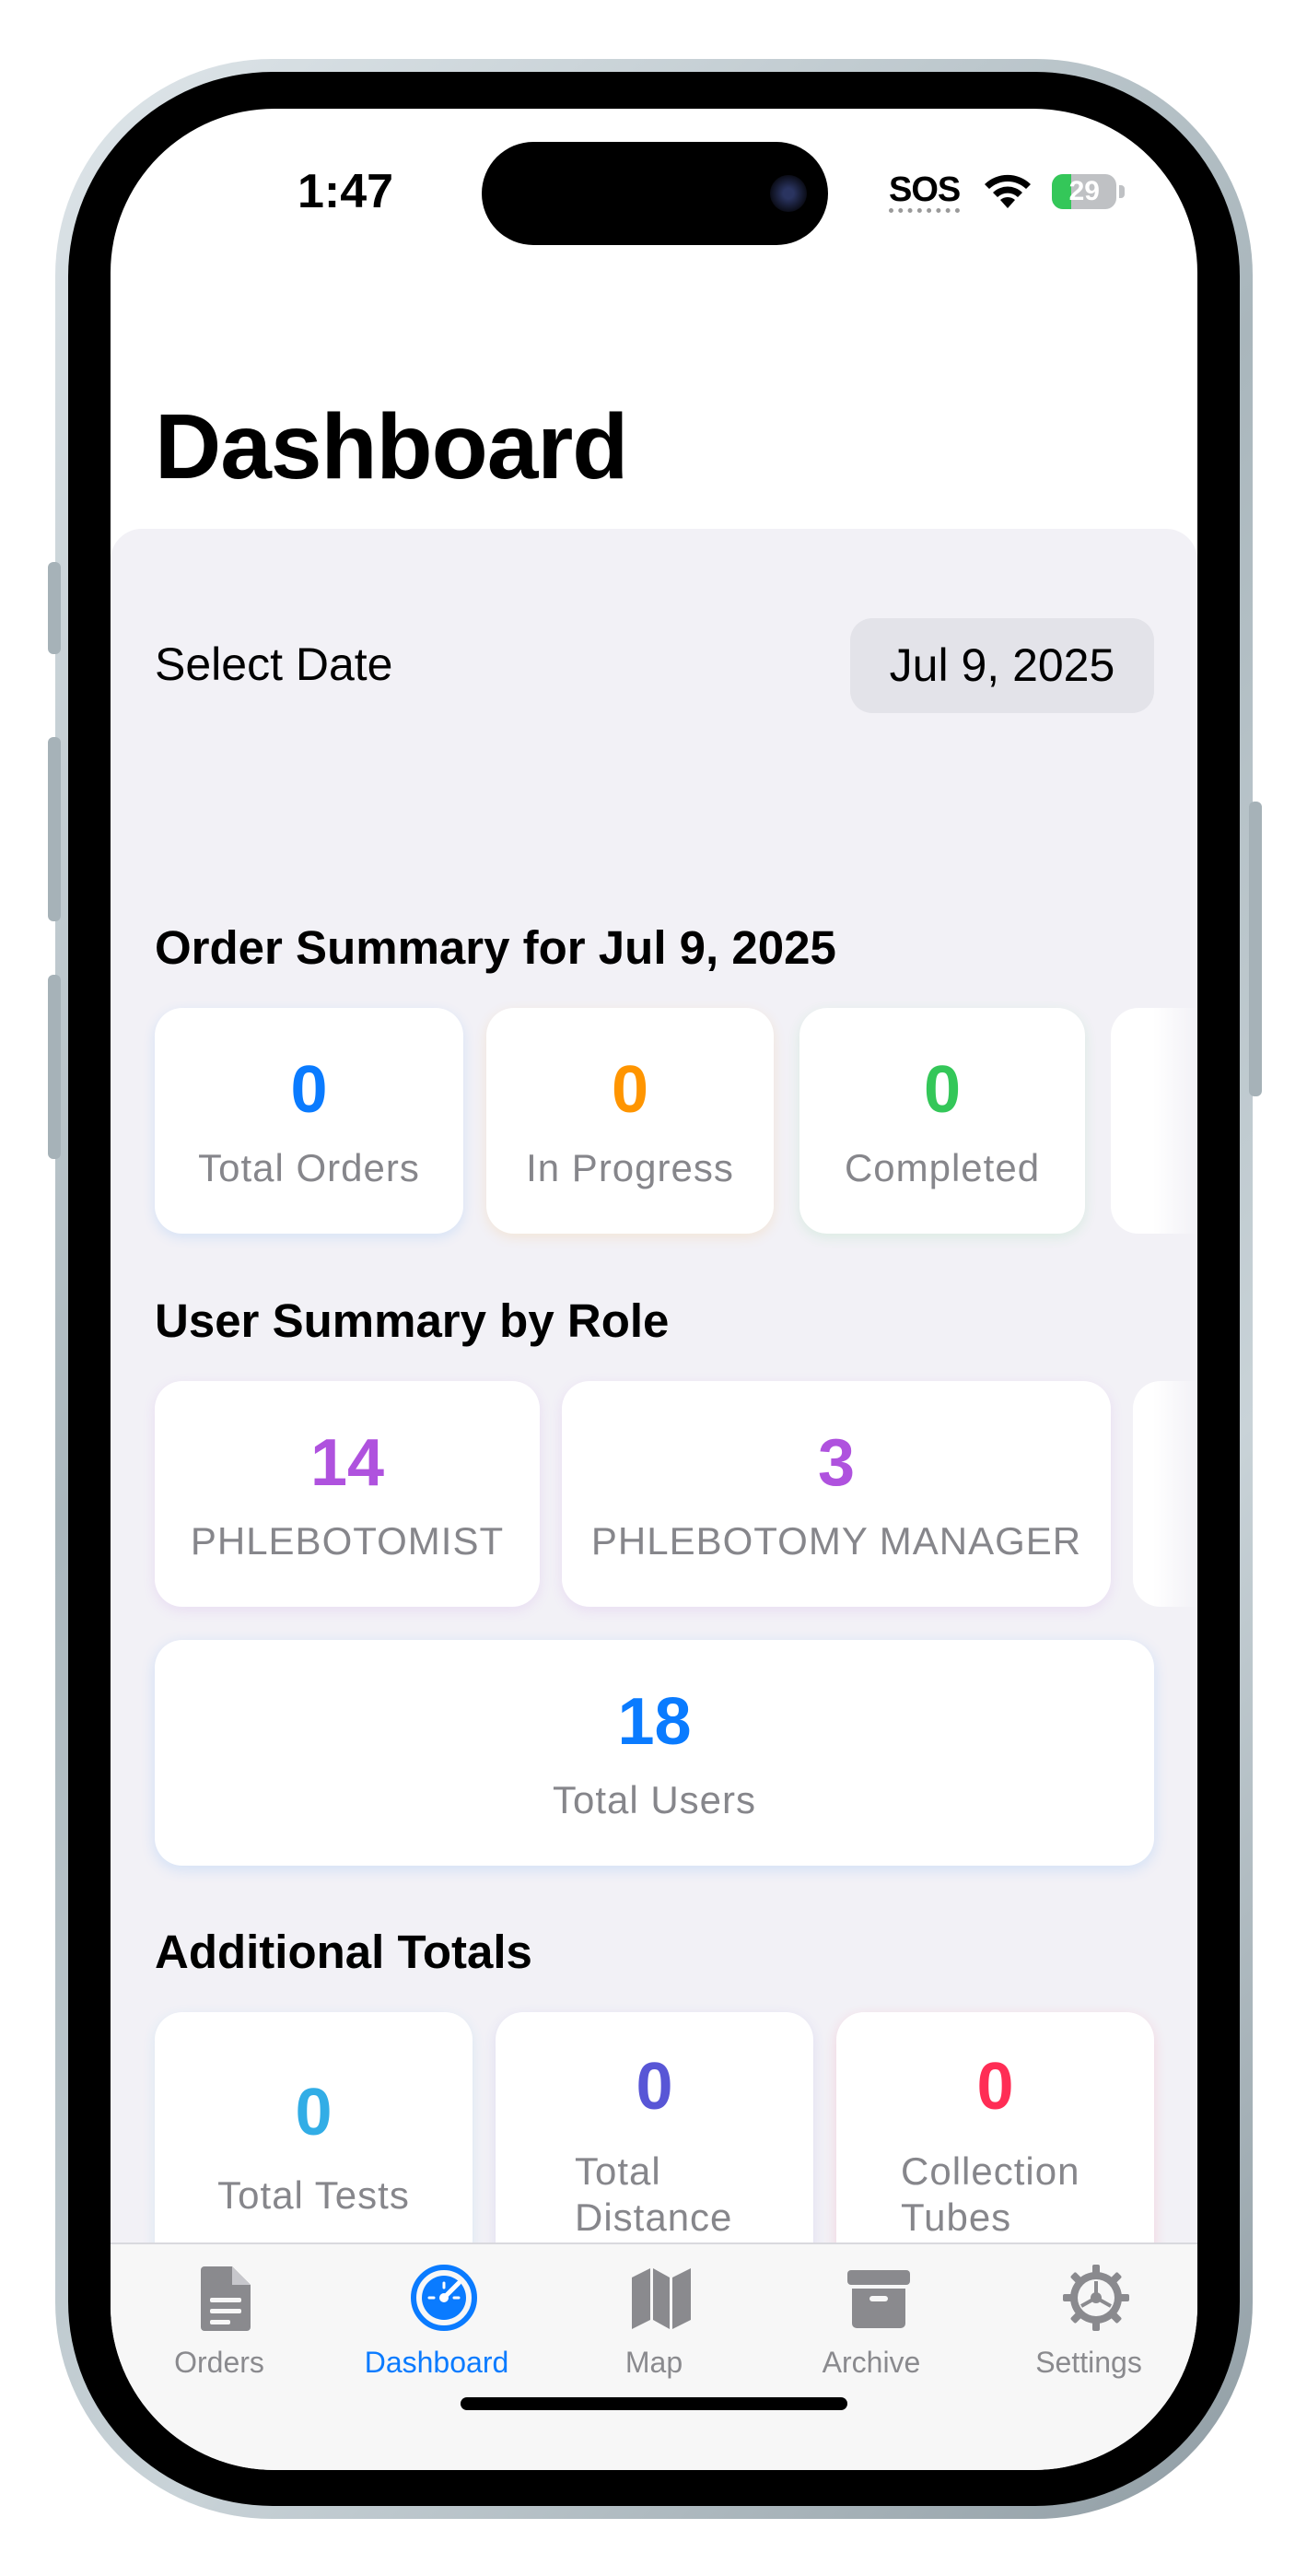  What do you see at coordinates (314, 2112) in the screenshot?
I see `total-tests-value: 0` at bounding box center [314, 2112].